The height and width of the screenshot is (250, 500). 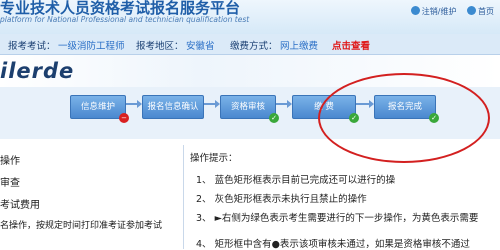 What do you see at coordinates (281, 199) in the screenshot?
I see `tip-line: 2、 灰色矩形框表示未执行且禁止的操作` at bounding box center [281, 199].